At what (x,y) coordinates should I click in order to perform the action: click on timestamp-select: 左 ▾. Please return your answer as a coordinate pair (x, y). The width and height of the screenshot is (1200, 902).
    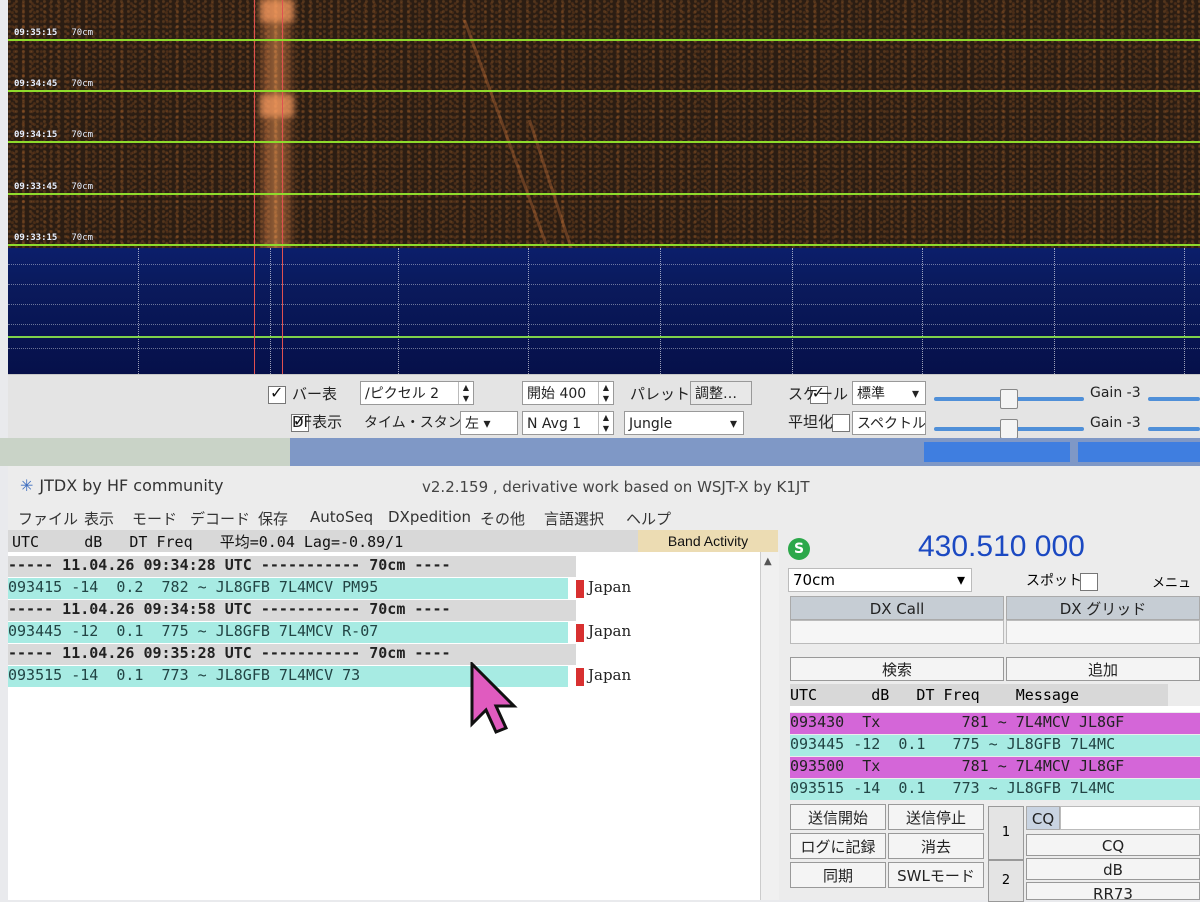
    Looking at the image, I should click on (489, 423).